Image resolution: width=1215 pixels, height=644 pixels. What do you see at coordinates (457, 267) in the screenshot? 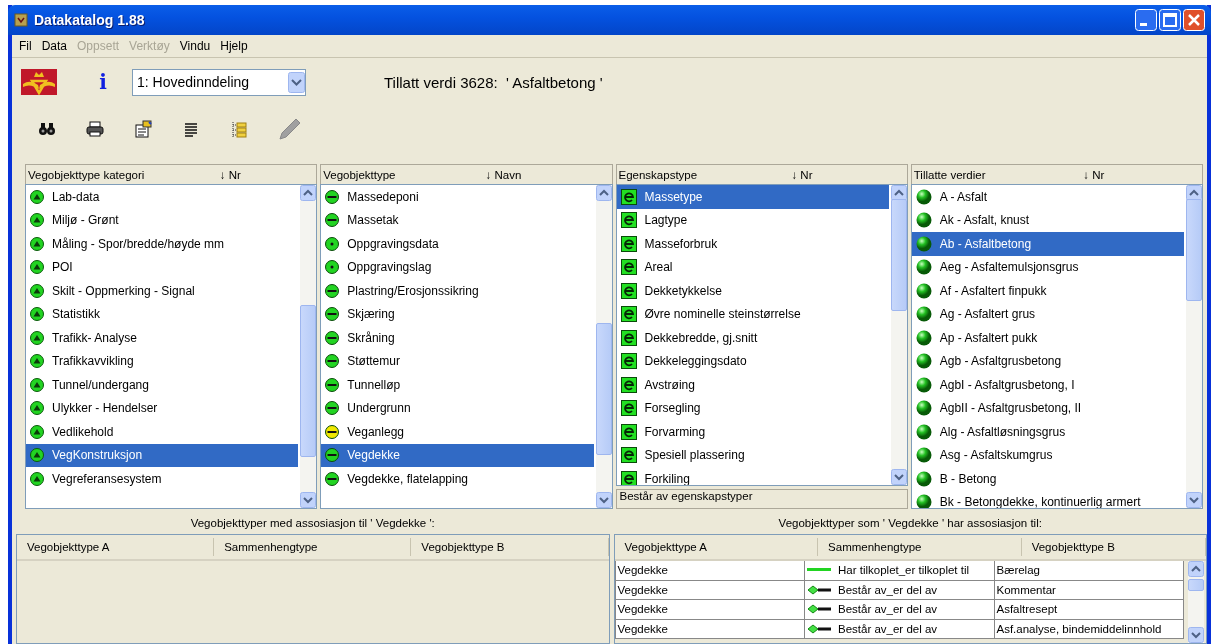
I see `list-item: Oppgravingslag` at bounding box center [457, 267].